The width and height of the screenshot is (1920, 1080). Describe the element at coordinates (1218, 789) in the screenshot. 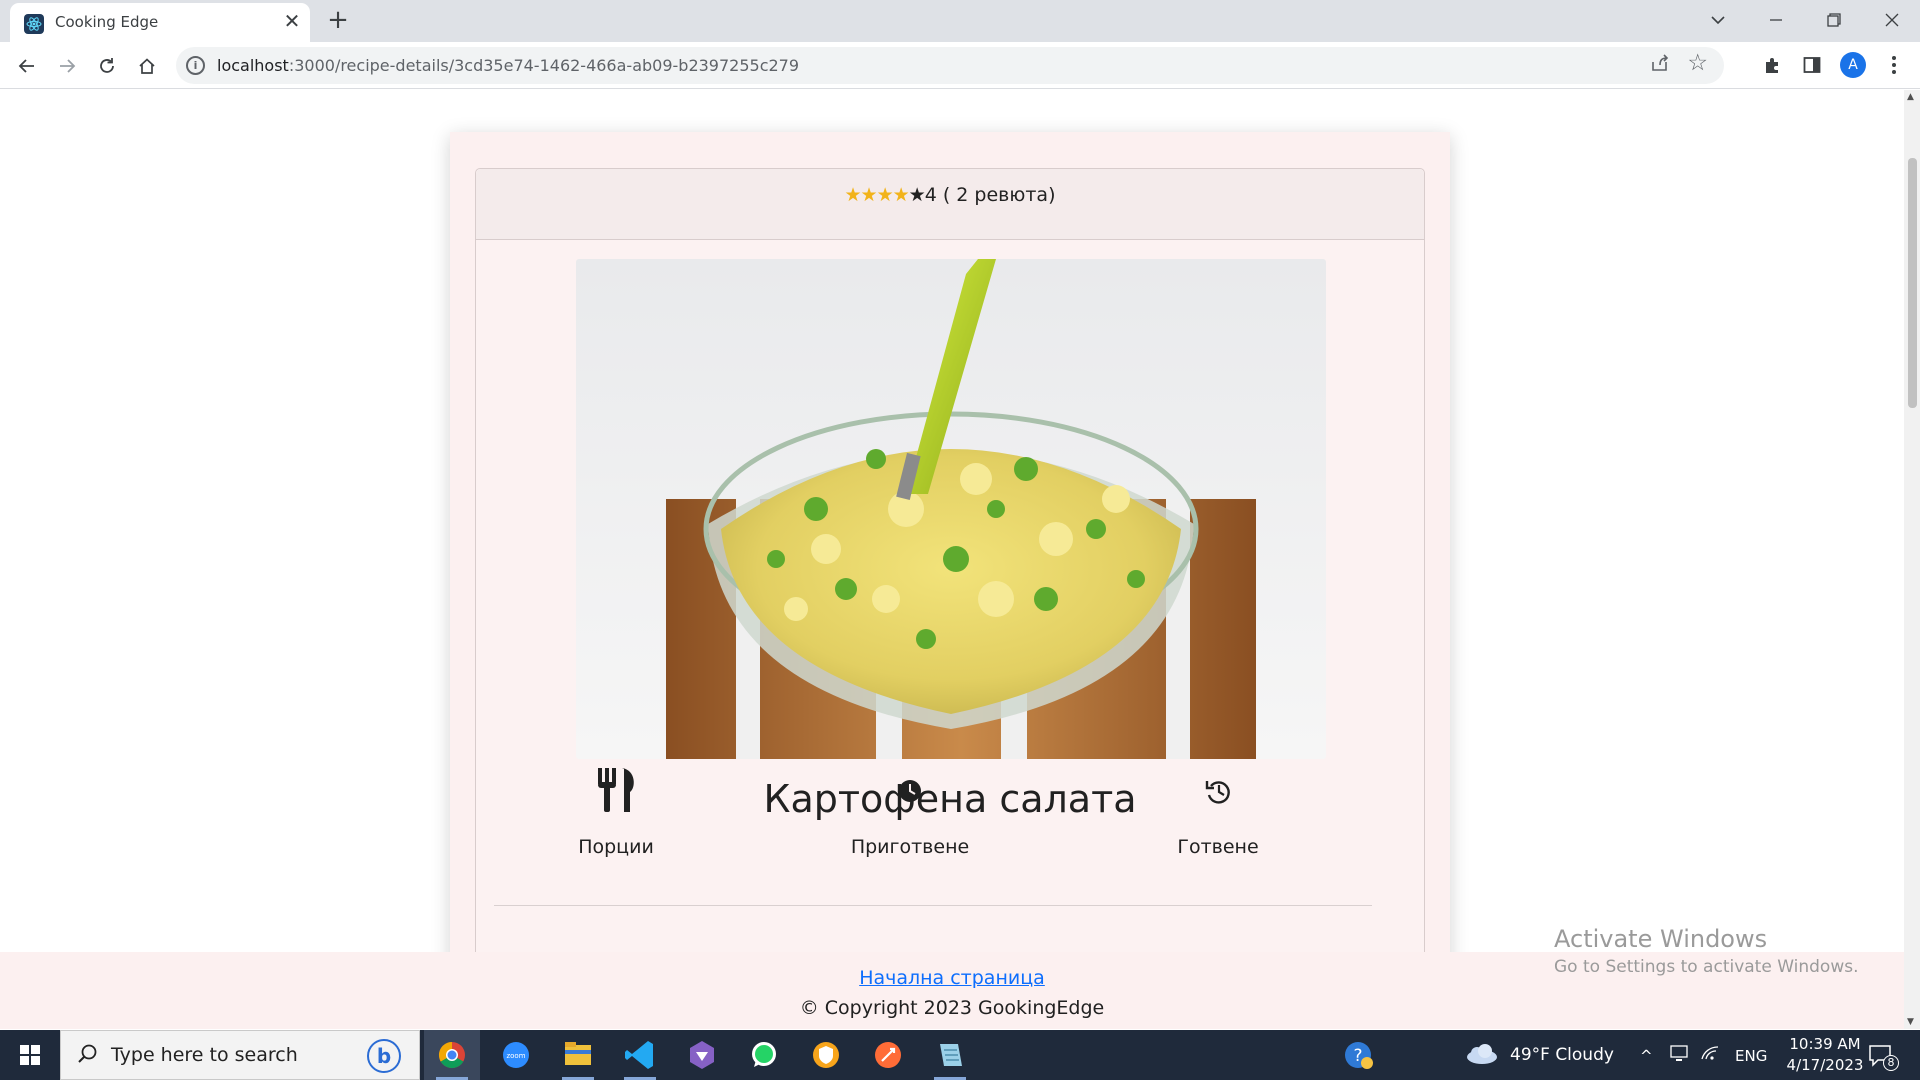

I see `history-icon` at that location.